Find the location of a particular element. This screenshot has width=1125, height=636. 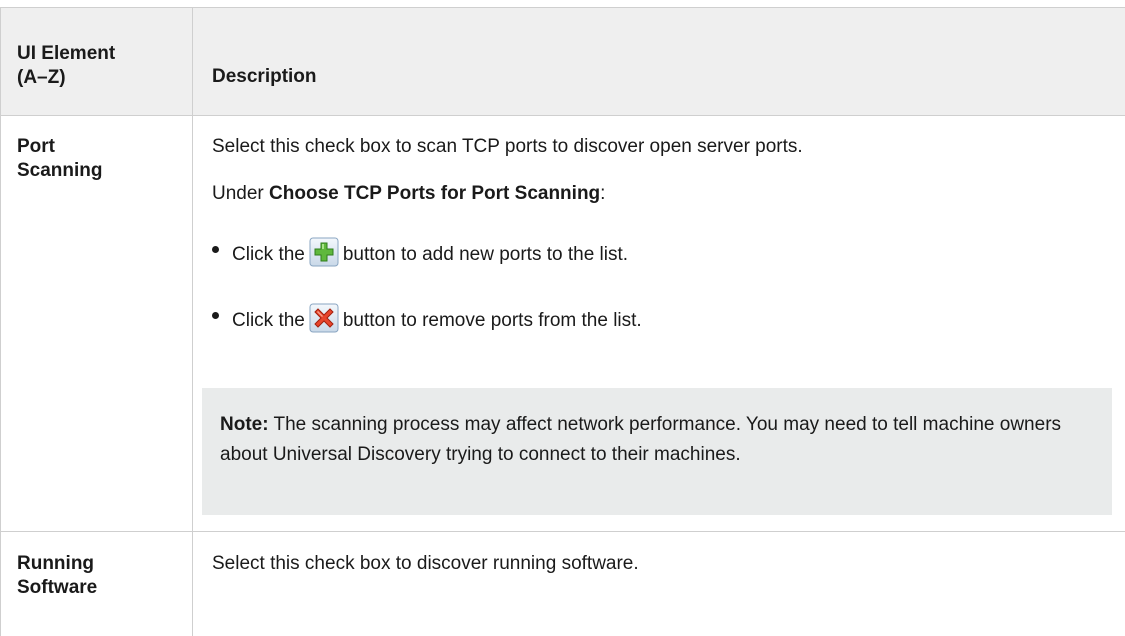

row-name-line1: Running is located at coordinates (56, 563).